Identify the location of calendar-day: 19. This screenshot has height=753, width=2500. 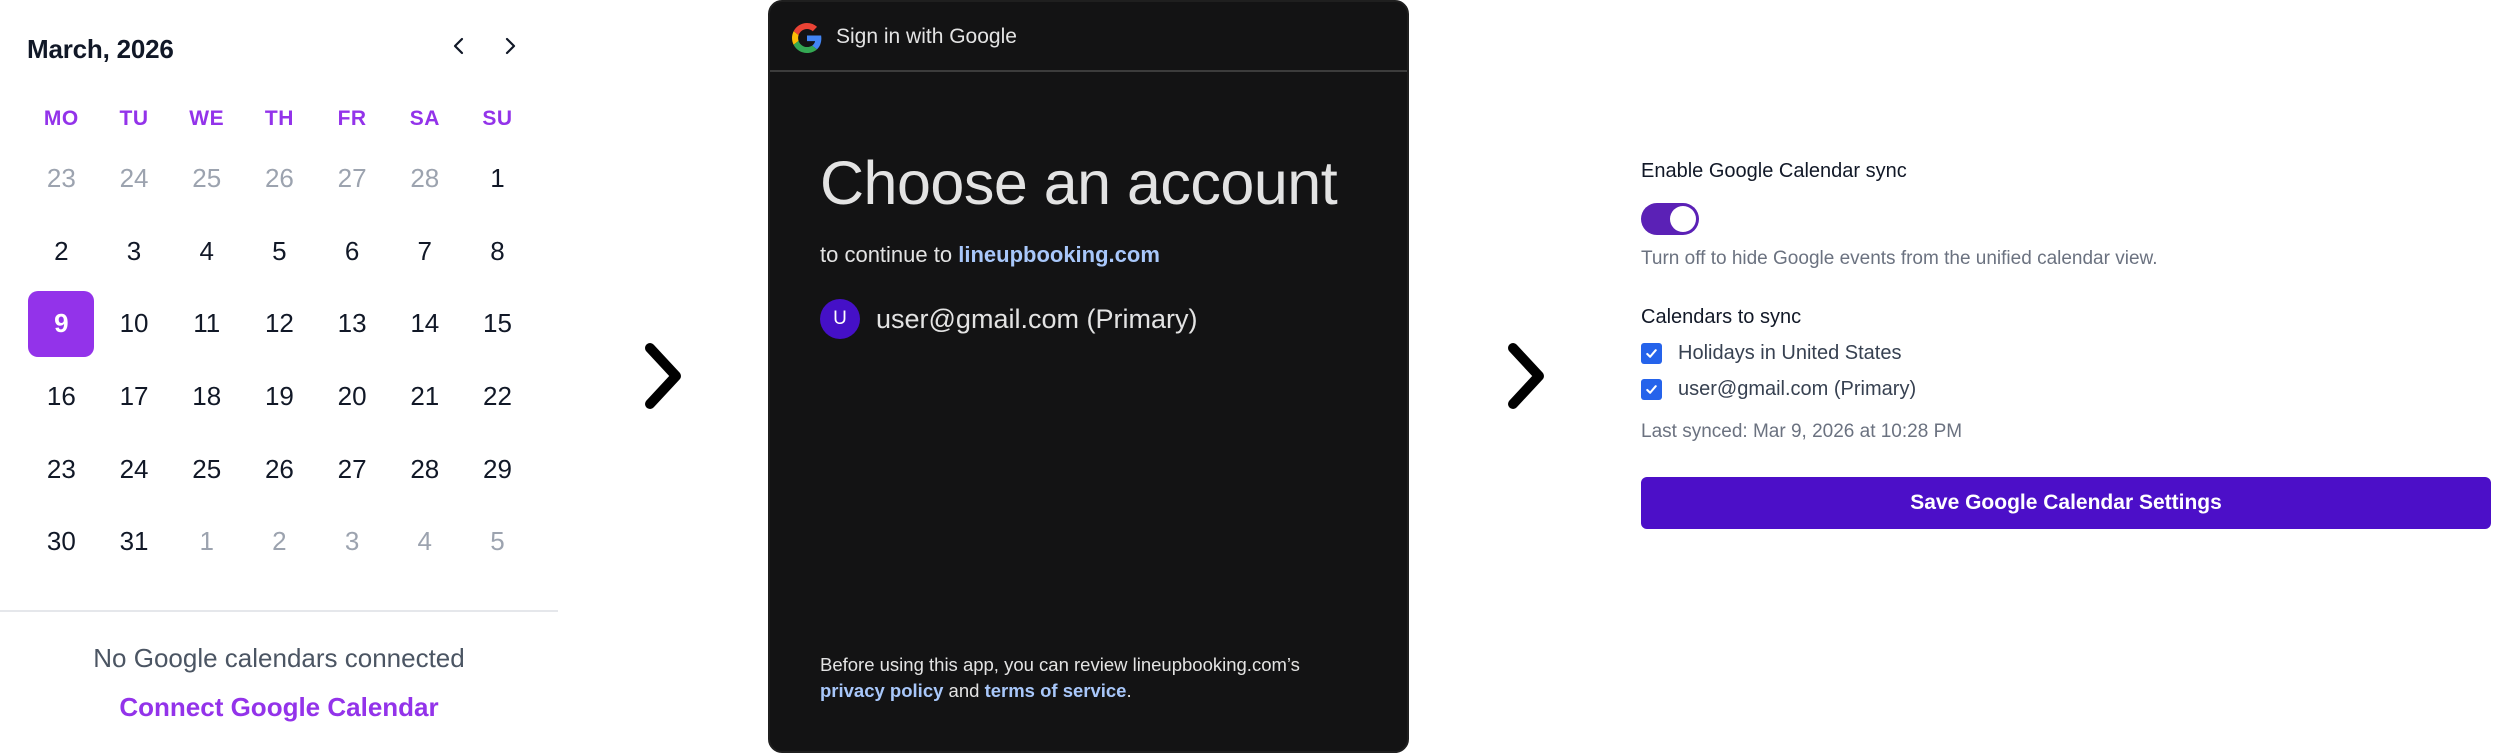
(279, 396).